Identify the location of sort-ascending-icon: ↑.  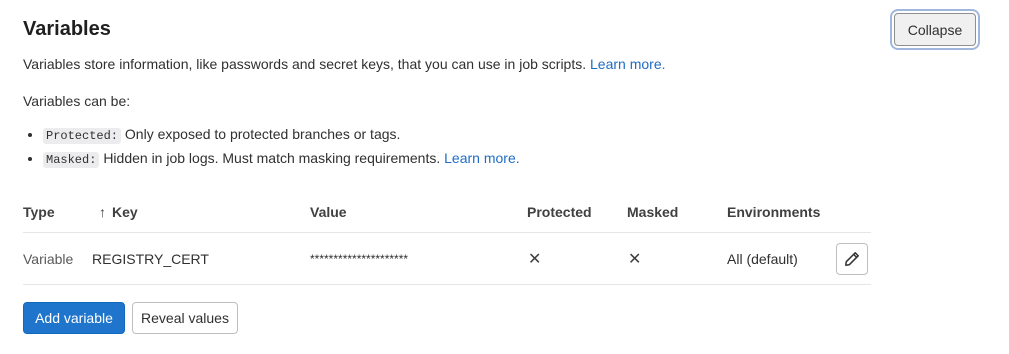
(102, 212).